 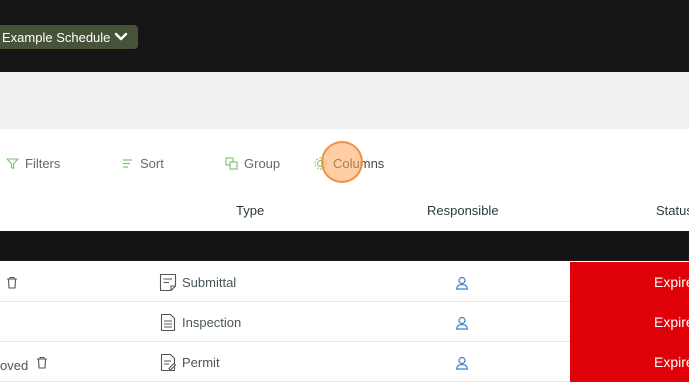 What do you see at coordinates (231, 163) in the screenshot?
I see `group-icon` at bounding box center [231, 163].